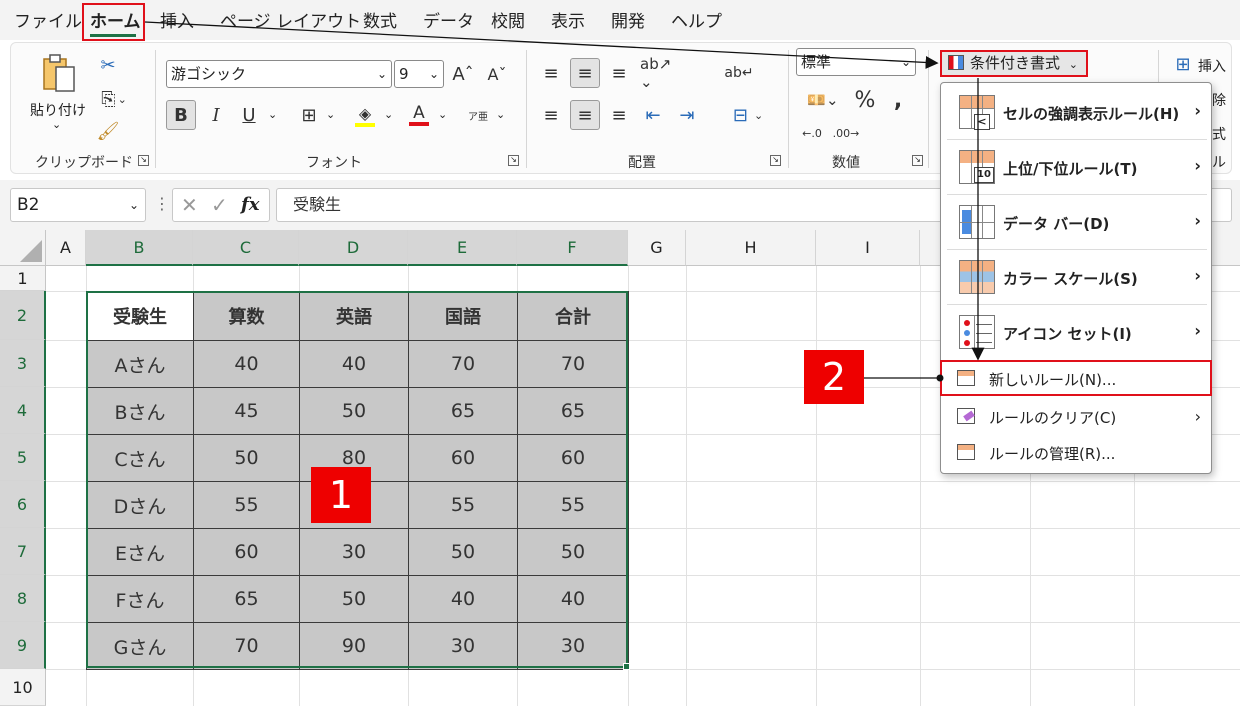  What do you see at coordinates (1076, 168) in the screenshot?
I see `menu-item-top-bottom-rules: 10 上位/下位ルール(T) ›` at bounding box center [1076, 168].